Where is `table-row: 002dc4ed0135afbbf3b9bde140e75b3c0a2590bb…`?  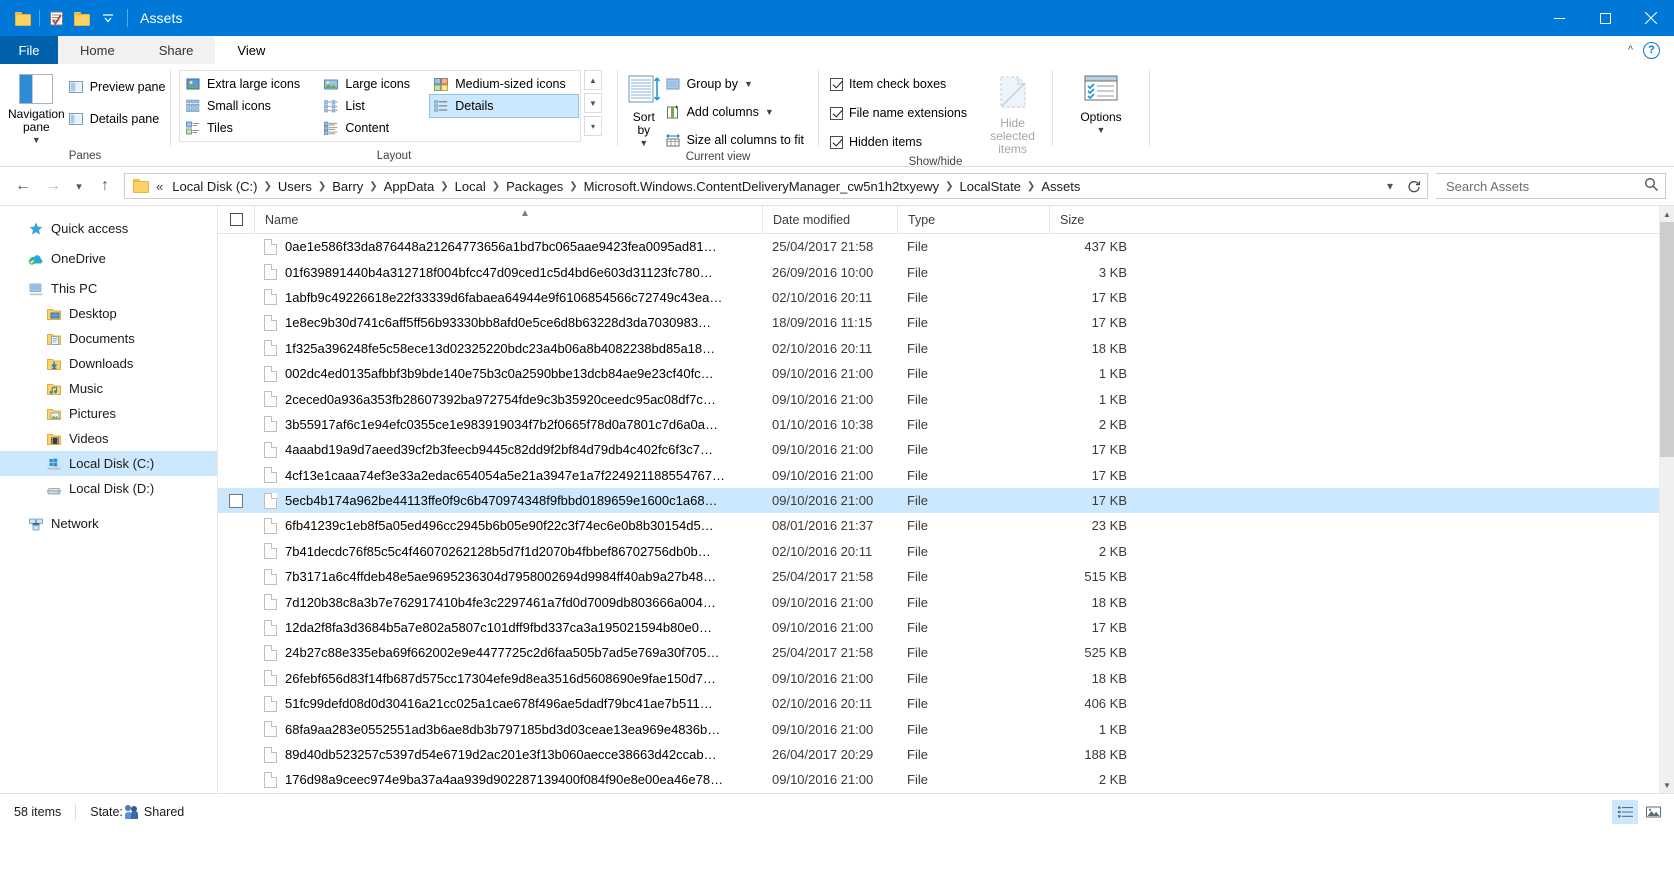
table-row: 002dc4ed0135afbbf3b9bde140e75b3c0a2590bb… is located at coordinates (938, 373).